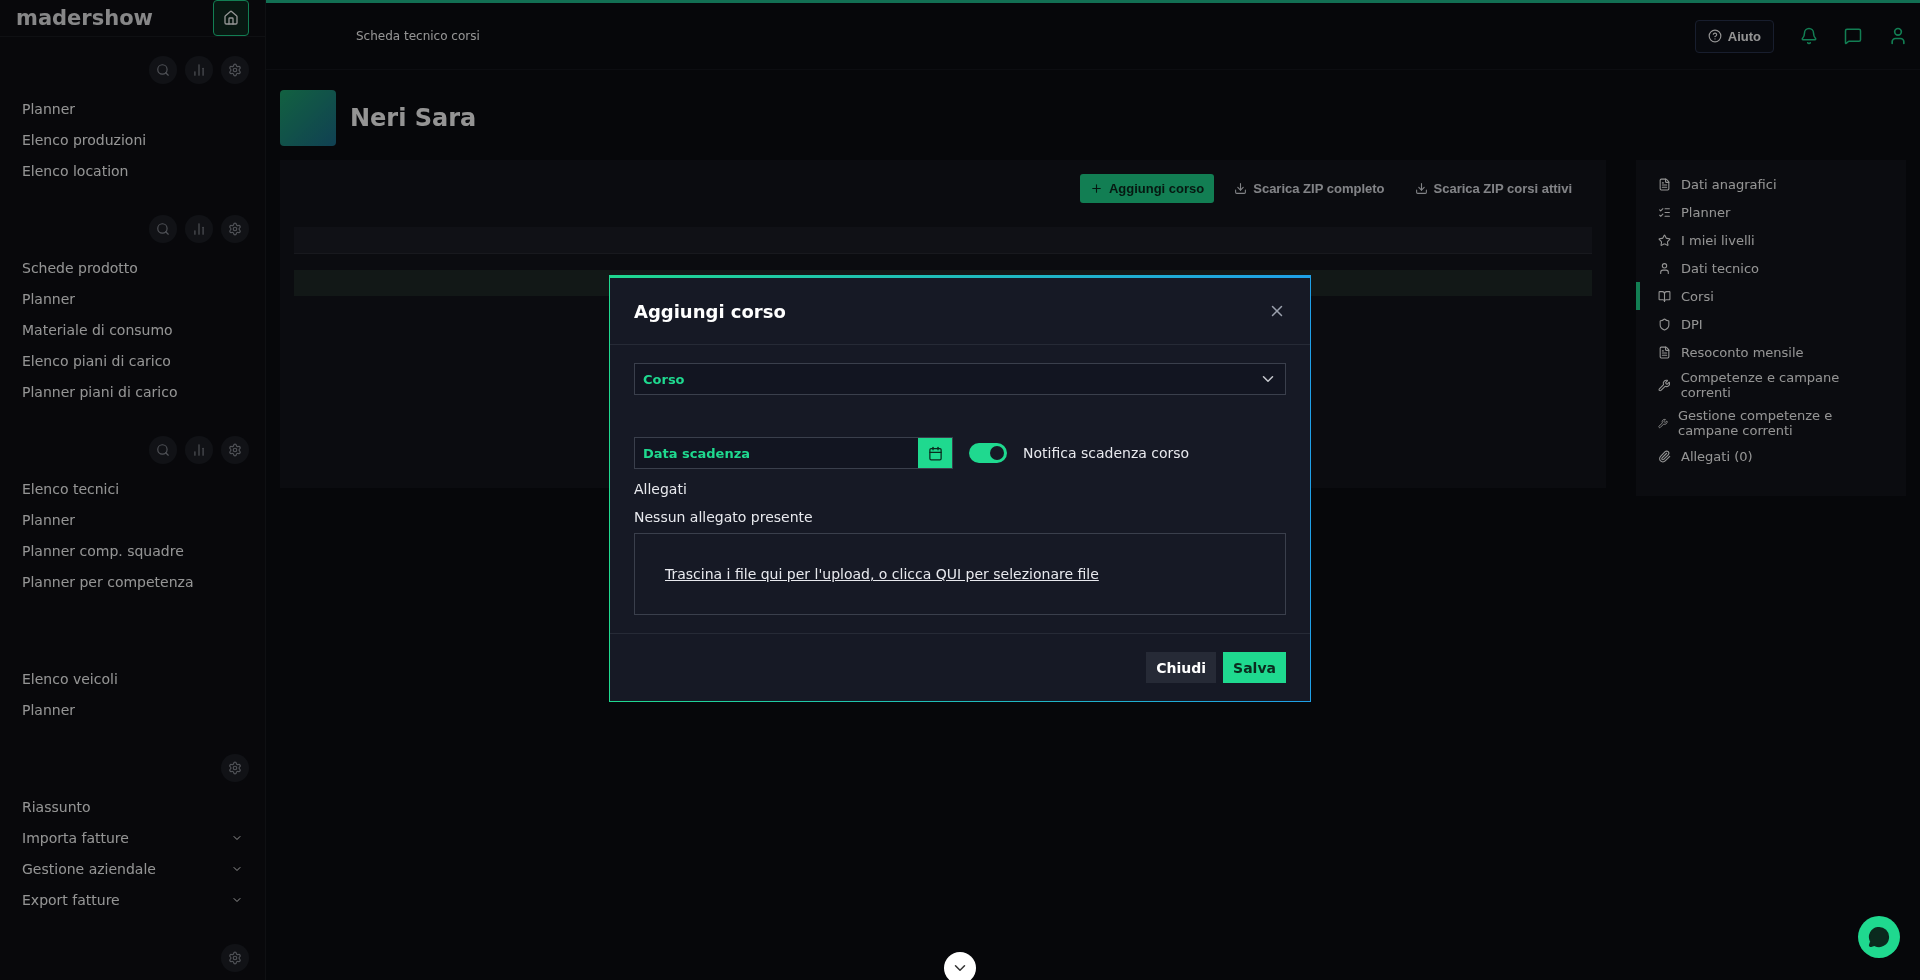 This screenshot has width=1920, height=980. I want to click on menu-item: Allegati (0), so click(1771, 456).